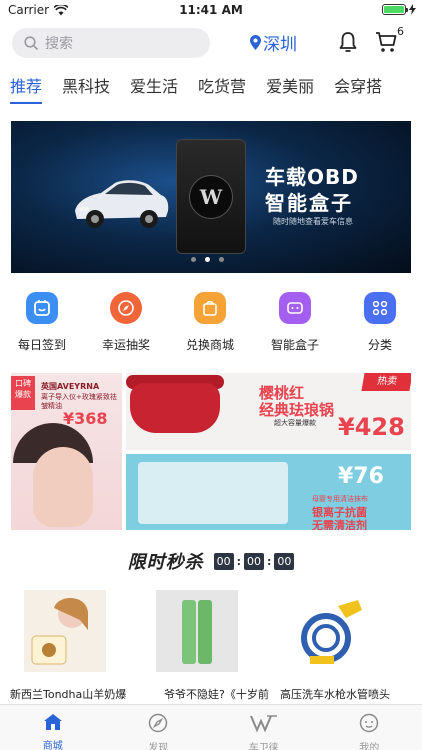 The width and height of the screenshot is (422, 750). I want to click on search-placeholder: 搜索, so click(59, 44).